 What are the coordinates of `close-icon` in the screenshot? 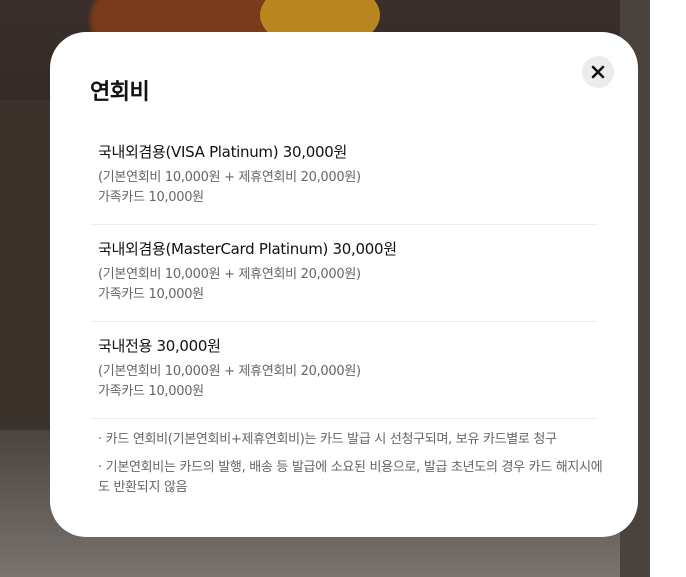 It's located at (598, 72).